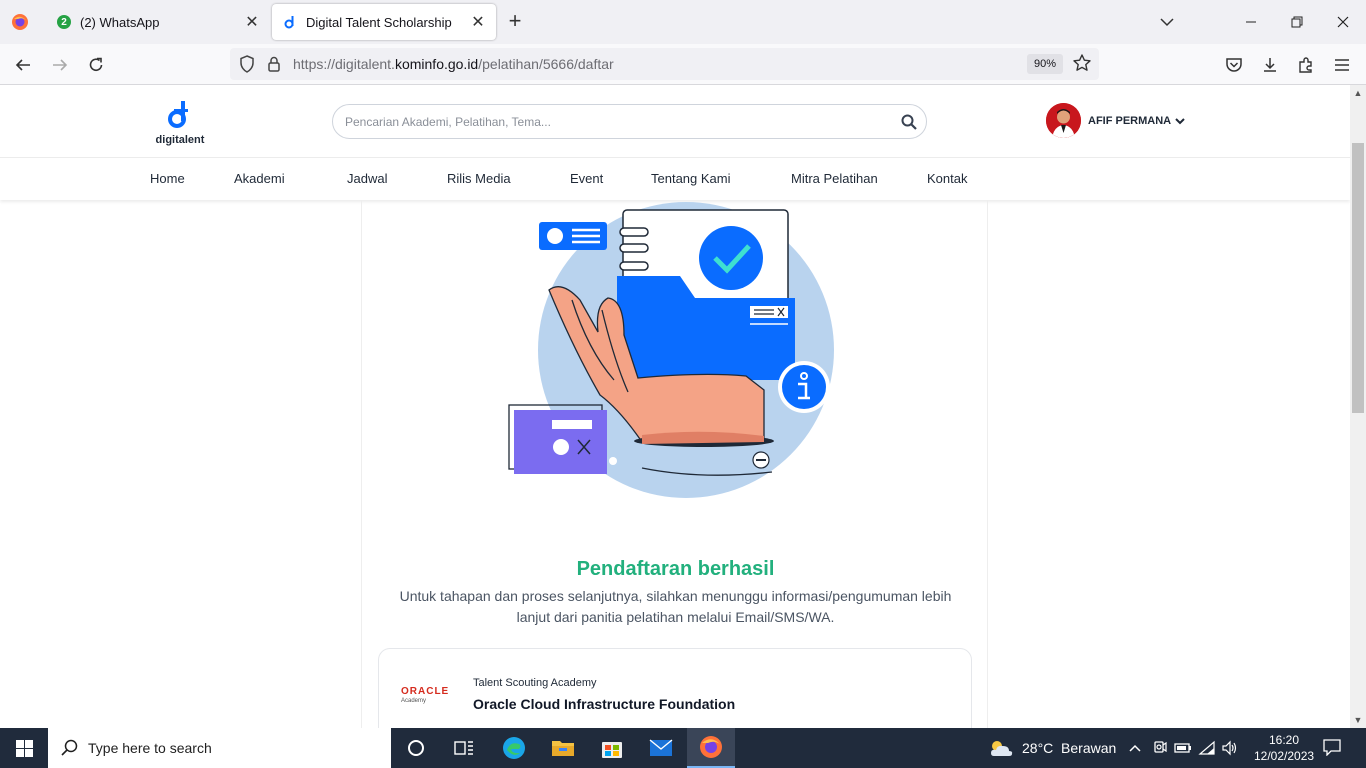  I want to click on course-title: Oracle Cloud Infrastructure Foundation, so click(604, 704).